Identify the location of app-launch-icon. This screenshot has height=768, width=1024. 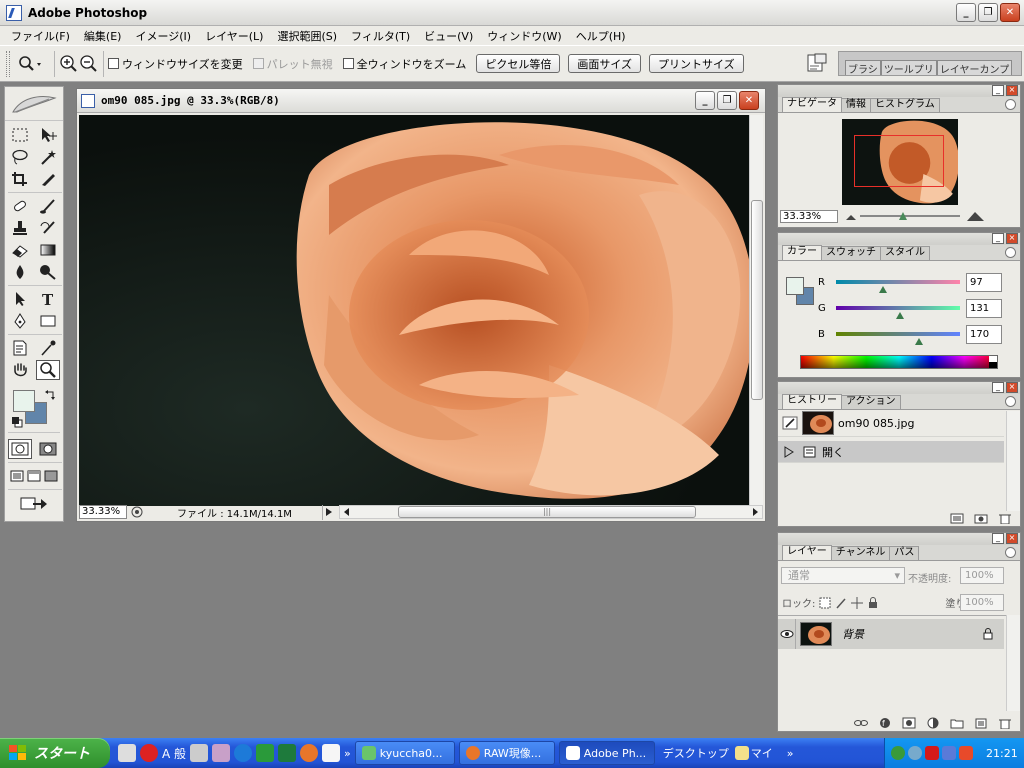
(265, 753).